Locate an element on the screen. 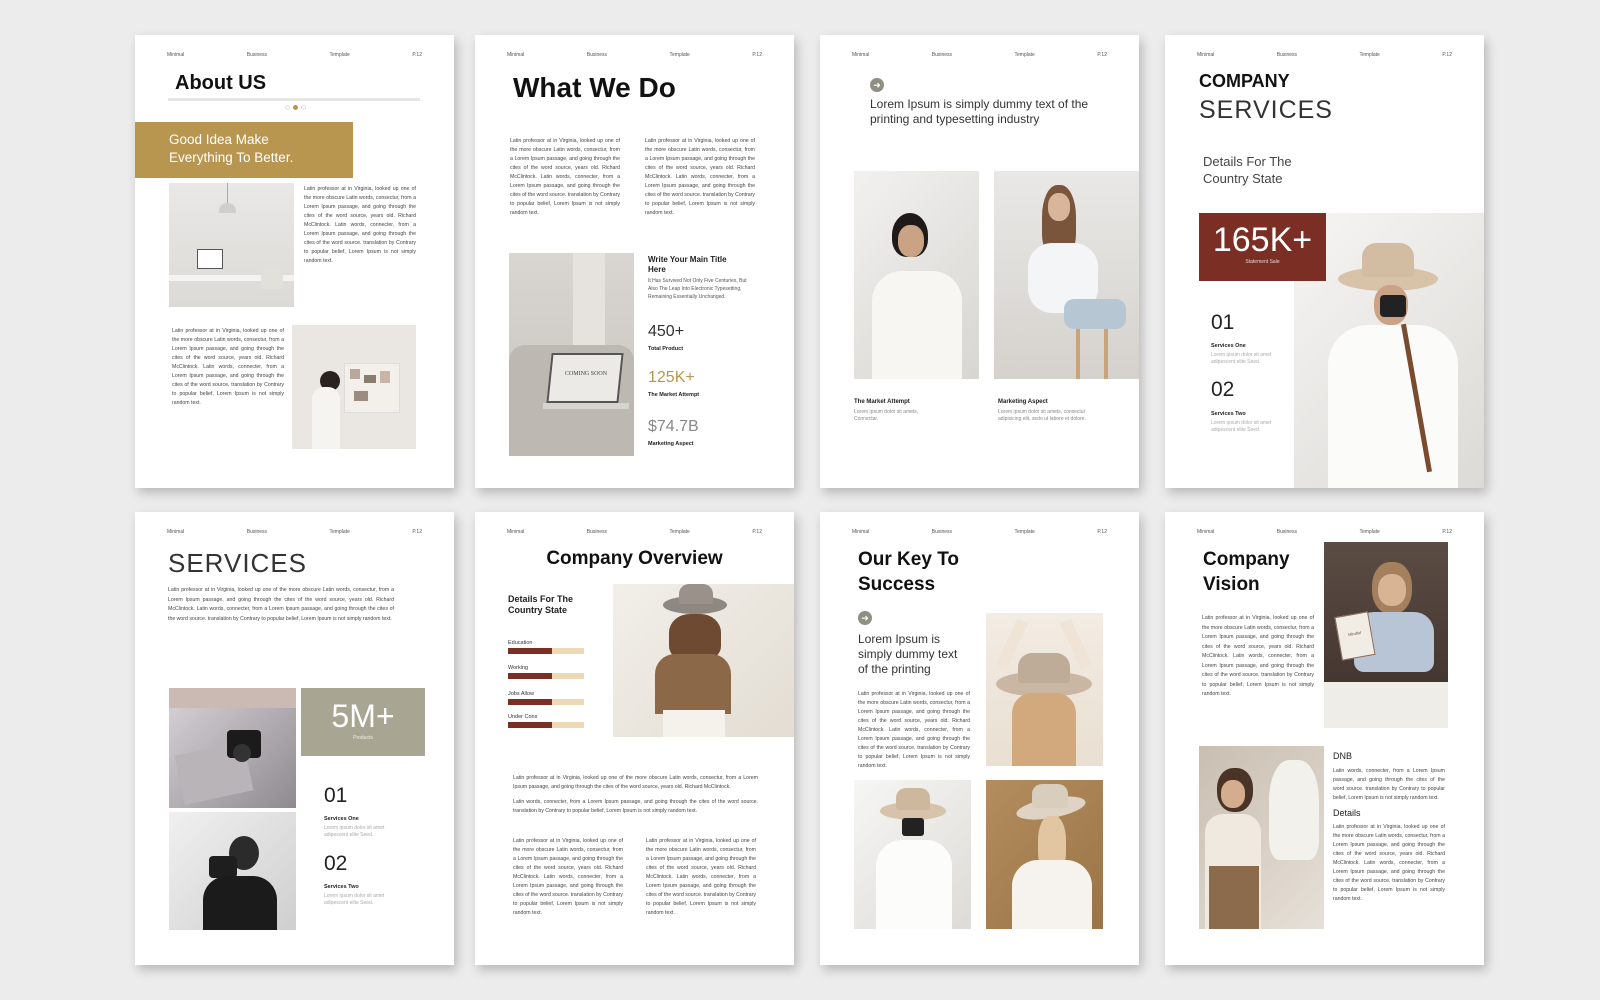 This screenshot has width=1600, height=1000. stat-value-3: $74.7B is located at coordinates (673, 426).